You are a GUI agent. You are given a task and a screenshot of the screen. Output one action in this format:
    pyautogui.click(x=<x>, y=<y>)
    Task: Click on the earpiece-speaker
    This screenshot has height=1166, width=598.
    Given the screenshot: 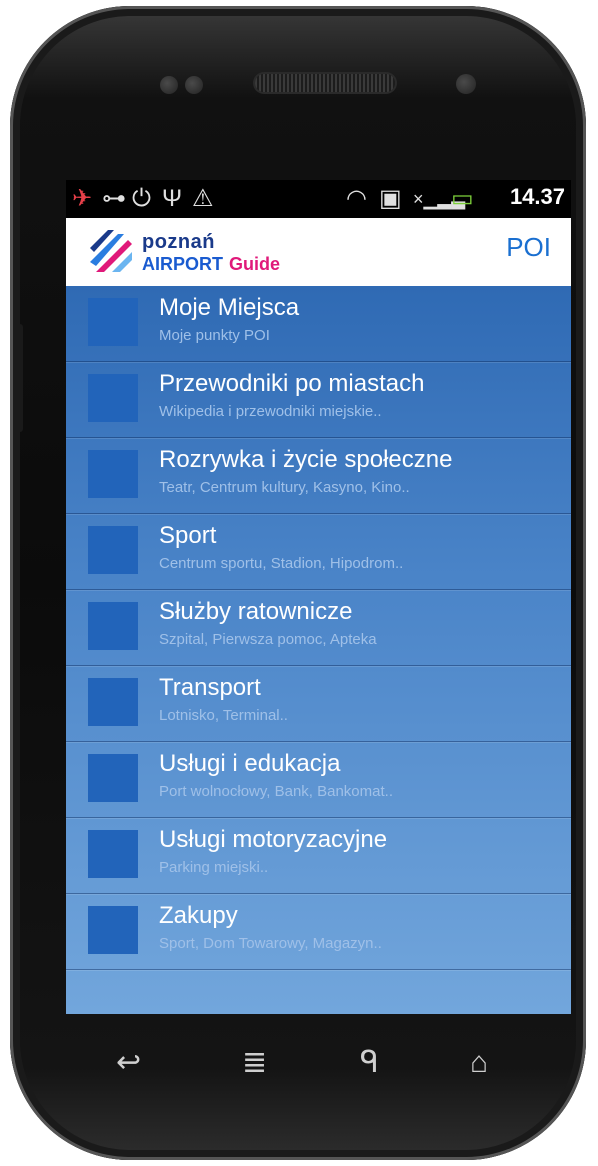 What is the action you would take?
    pyautogui.click(x=325, y=83)
    